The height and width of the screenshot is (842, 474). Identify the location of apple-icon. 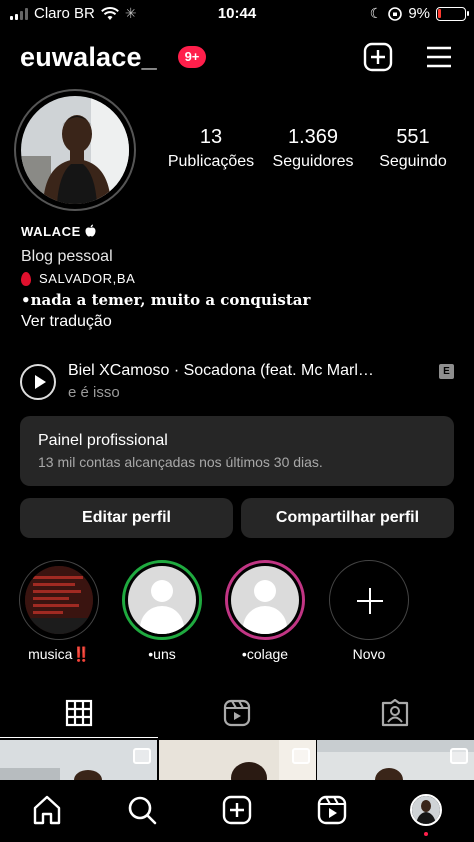
(90, 230).